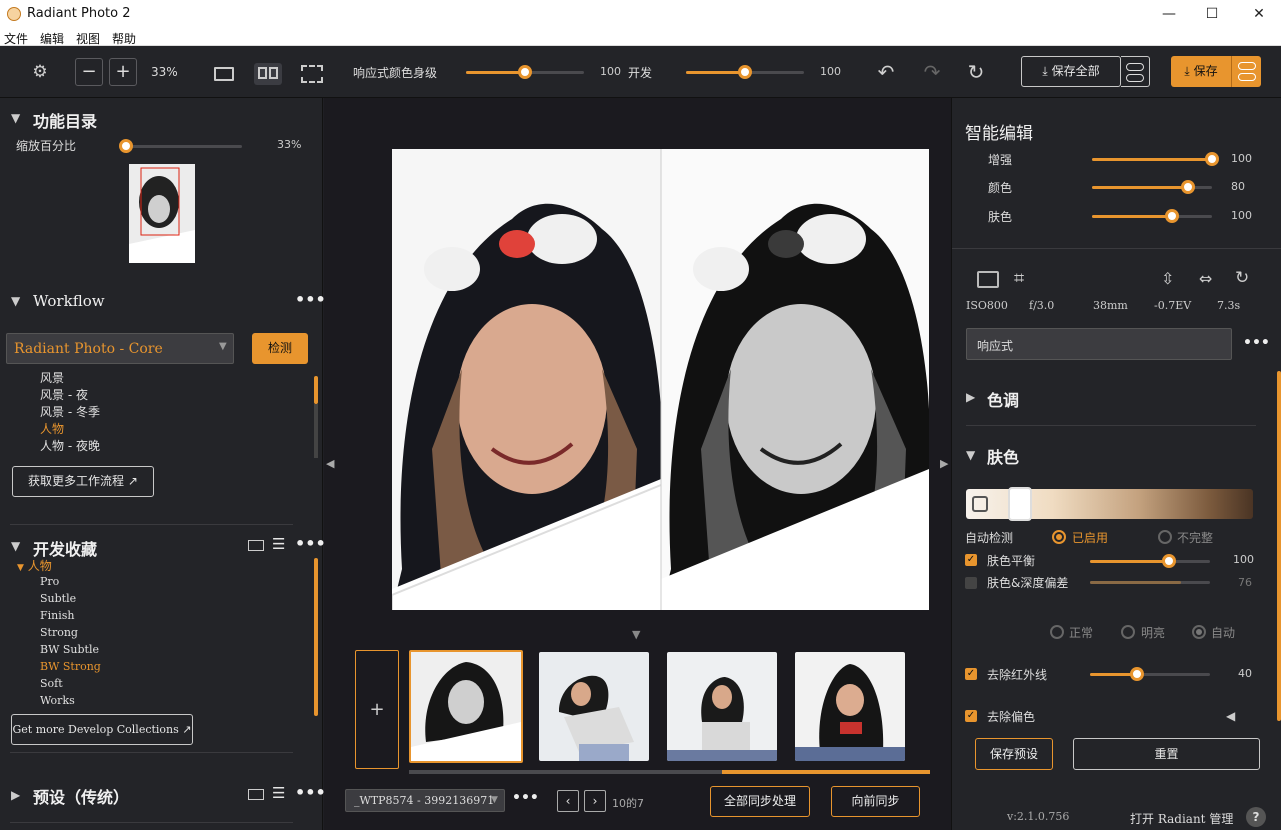 The image size is (1281, 830). Describe the element at coordinates (1246, 71) in the screenshot. I see `save-toggle-button` at that location.